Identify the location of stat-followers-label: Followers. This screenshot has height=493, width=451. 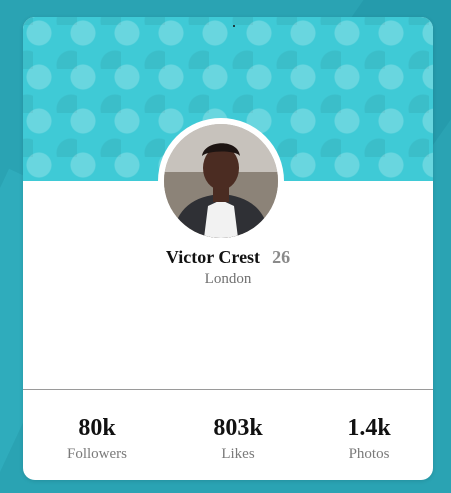
(97, 454).